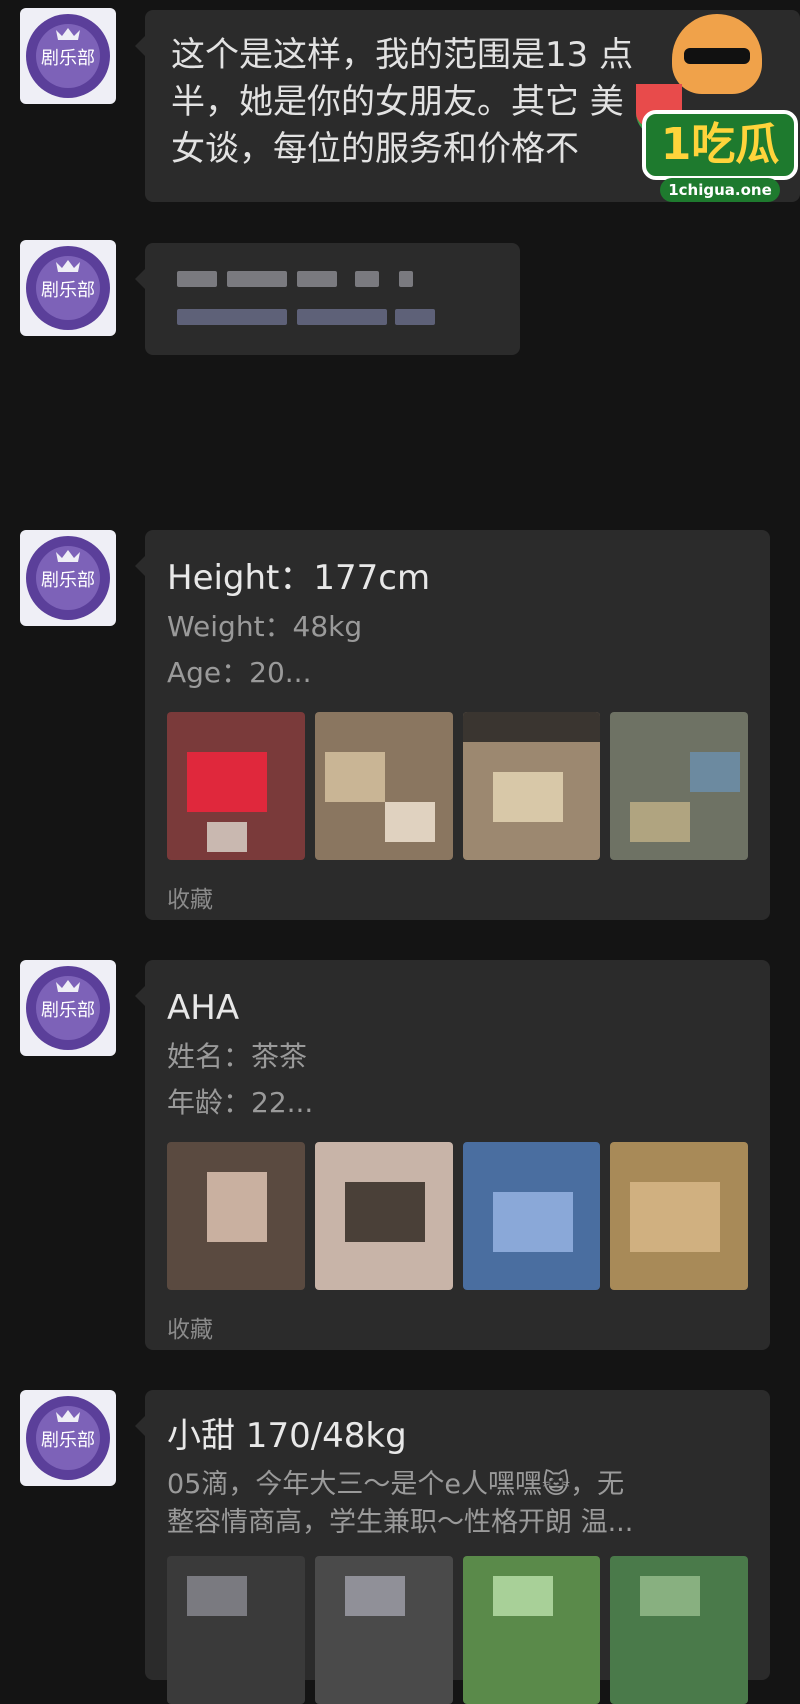 The image size is (800, 1704). I want to click on card-title: AHA, so click(203, 1008).